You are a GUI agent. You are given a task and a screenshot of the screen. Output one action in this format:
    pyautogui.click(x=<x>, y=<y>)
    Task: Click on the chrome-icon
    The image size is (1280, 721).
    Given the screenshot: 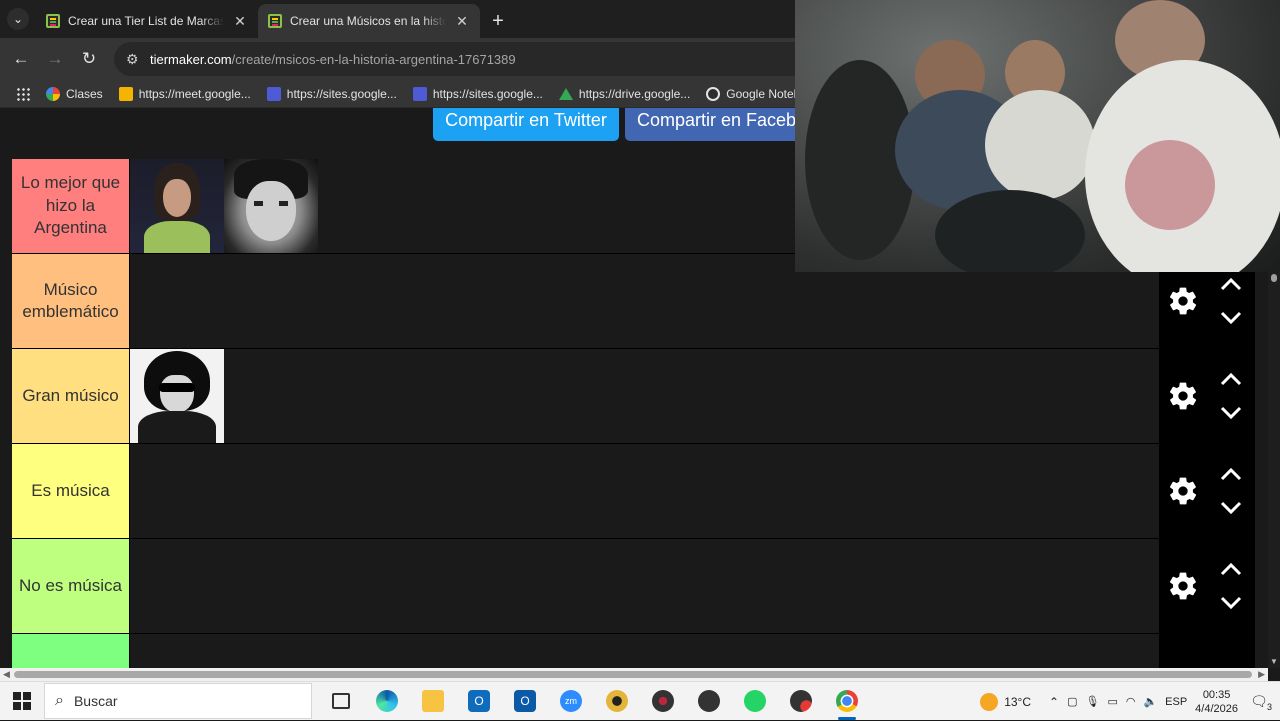 What is the action you would take?
    pyautogui.click(x=847, y=701)
    